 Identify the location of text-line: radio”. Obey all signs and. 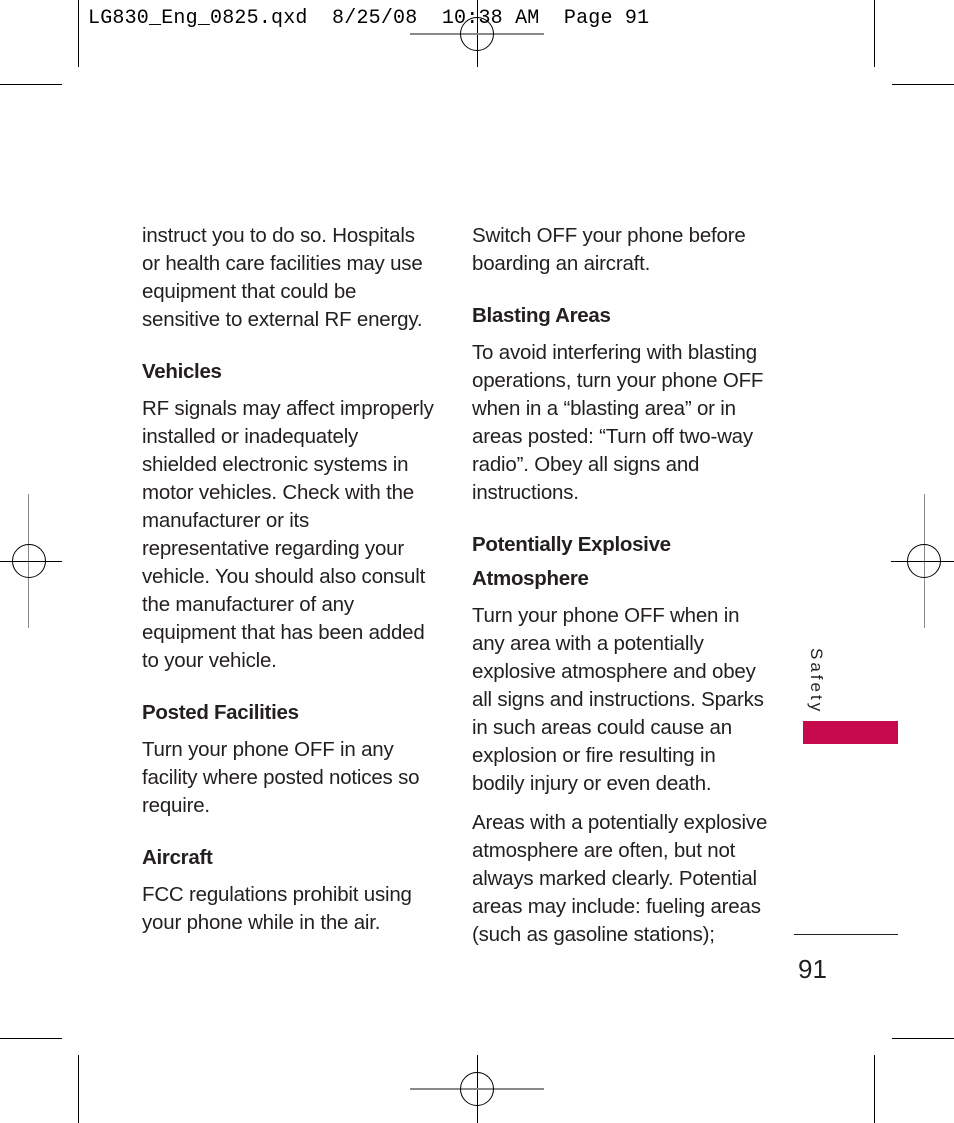
(586, 464).